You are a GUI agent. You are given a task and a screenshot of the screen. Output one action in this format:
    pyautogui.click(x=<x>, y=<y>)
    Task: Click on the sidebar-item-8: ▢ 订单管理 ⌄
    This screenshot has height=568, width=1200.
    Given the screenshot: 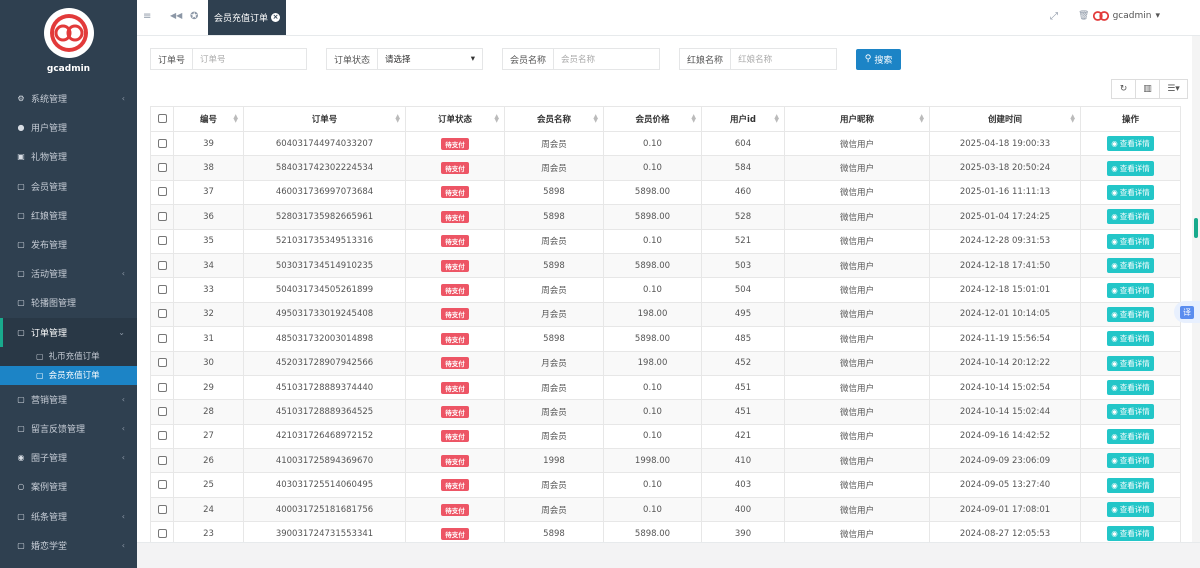 What is the action you would take?
    pyautogui.click(x=68, y=332)
    